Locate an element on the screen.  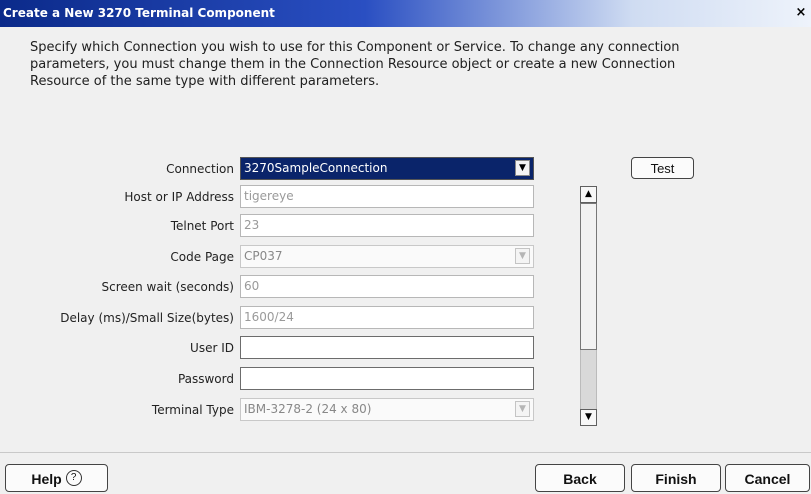
help-button-label: Help is located at coordinates (46, 479).